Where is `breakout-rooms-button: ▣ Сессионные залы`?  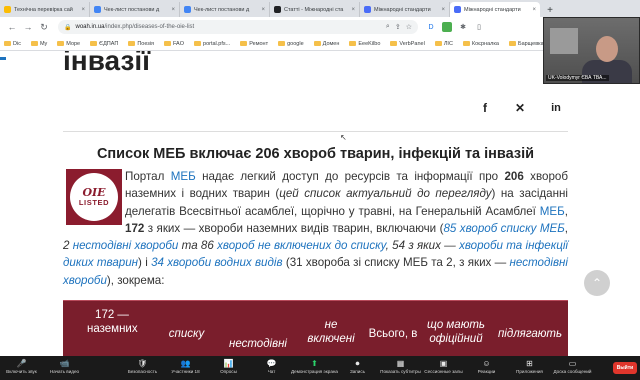
breakout-rooms-button: ▣ Сессионные залы is located at coordinates (443, 365).